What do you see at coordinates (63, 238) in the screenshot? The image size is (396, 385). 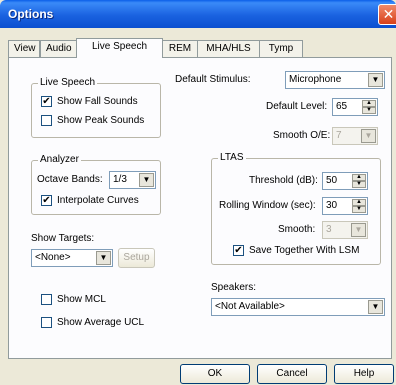 I see `show-targets-label: Show Targets:` at bounding box center [63, 238].